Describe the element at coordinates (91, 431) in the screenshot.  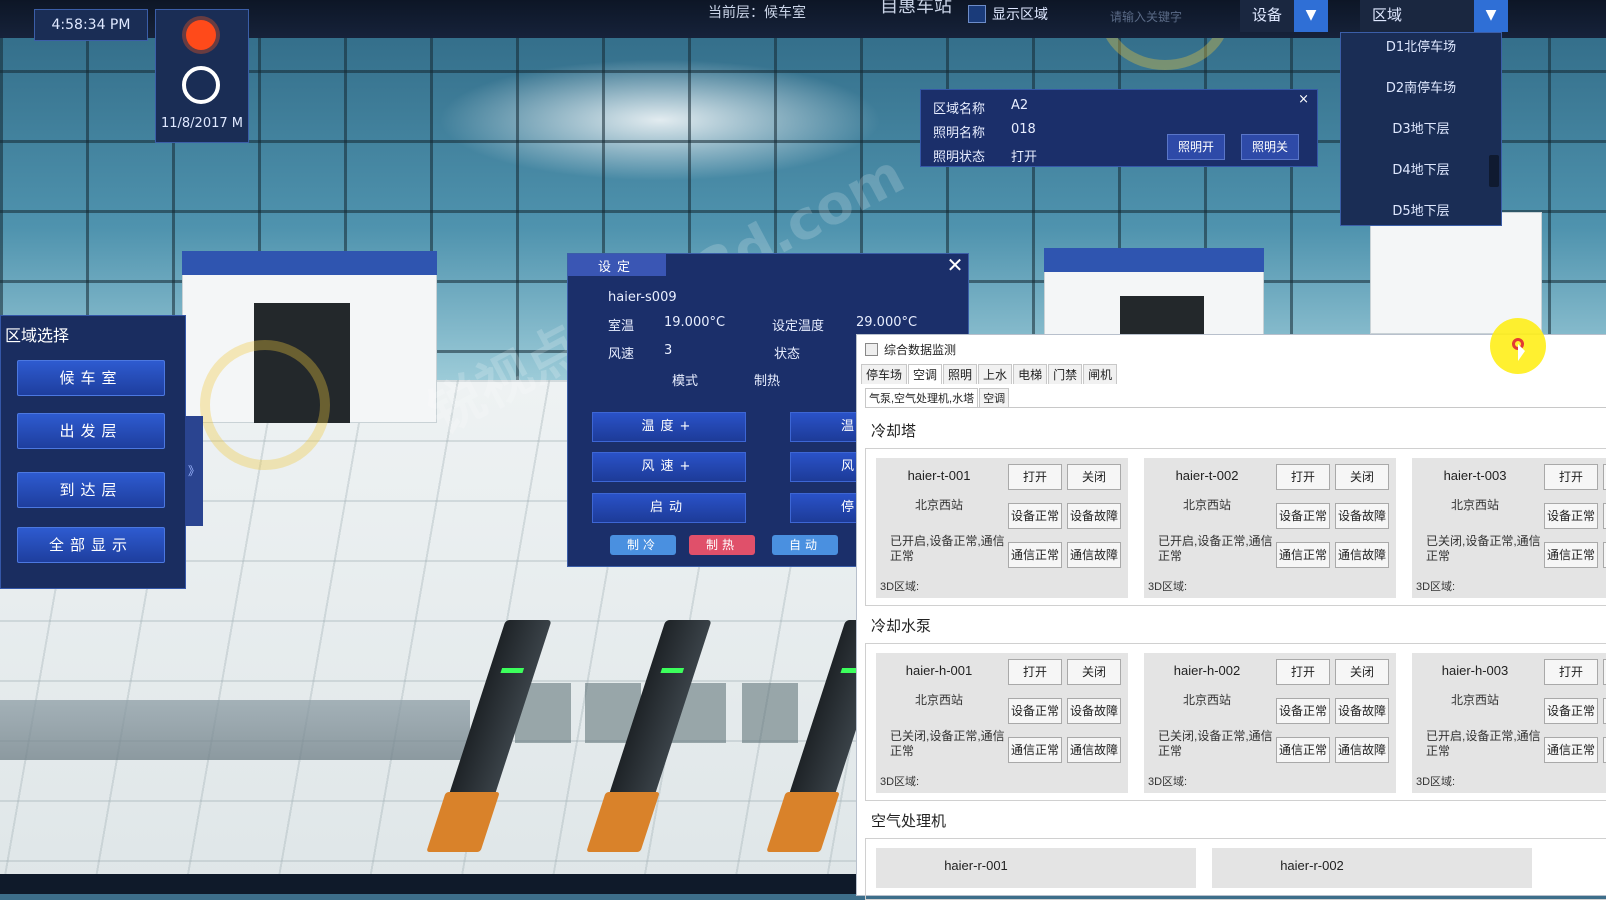
I see `area-button-departure: 出发层` at that location.